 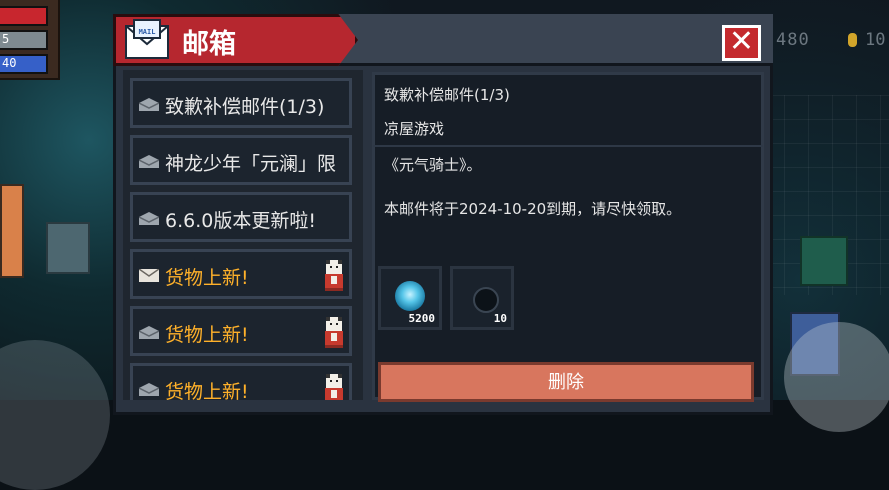 I want to click on close-button: ✕, so click(x=741, y=43).